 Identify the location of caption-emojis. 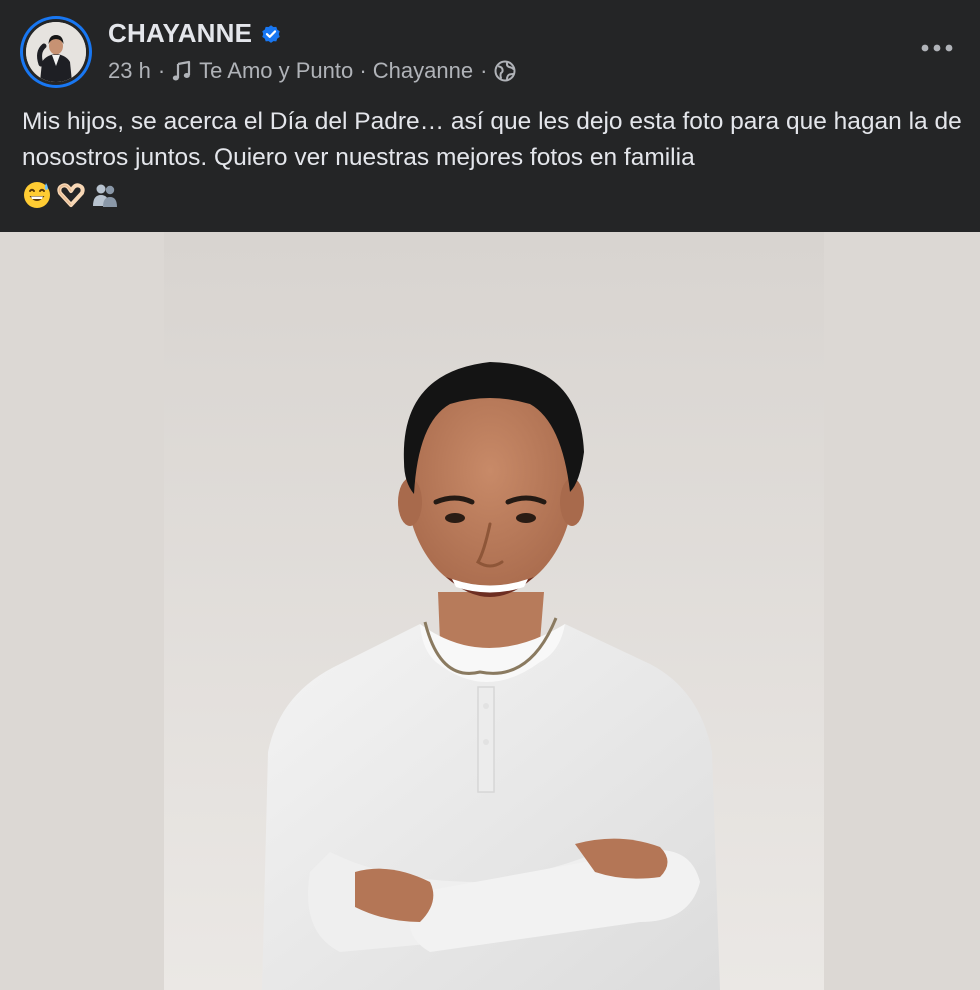
(71, 195).